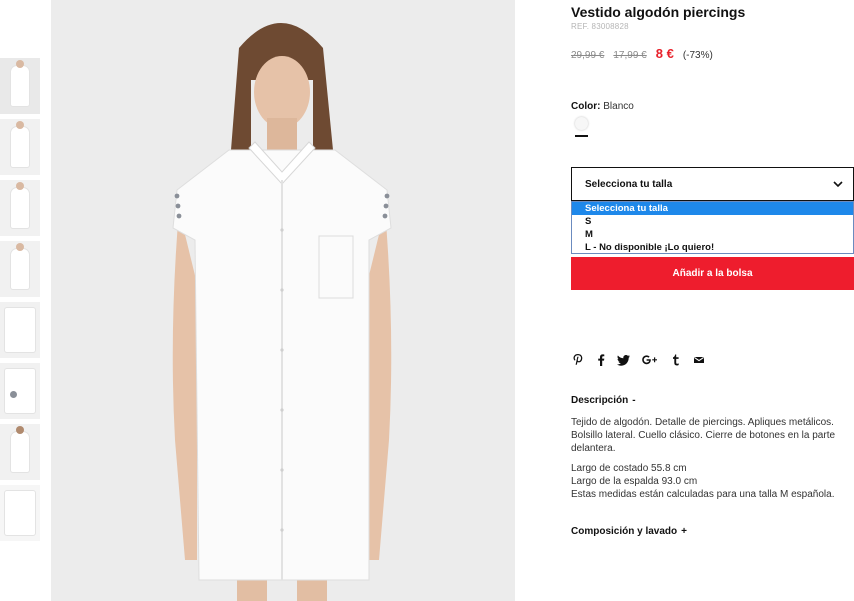  Describe the element at coordinates (586, 106) in the screenshot. I see `color-label: Color:` at that location.